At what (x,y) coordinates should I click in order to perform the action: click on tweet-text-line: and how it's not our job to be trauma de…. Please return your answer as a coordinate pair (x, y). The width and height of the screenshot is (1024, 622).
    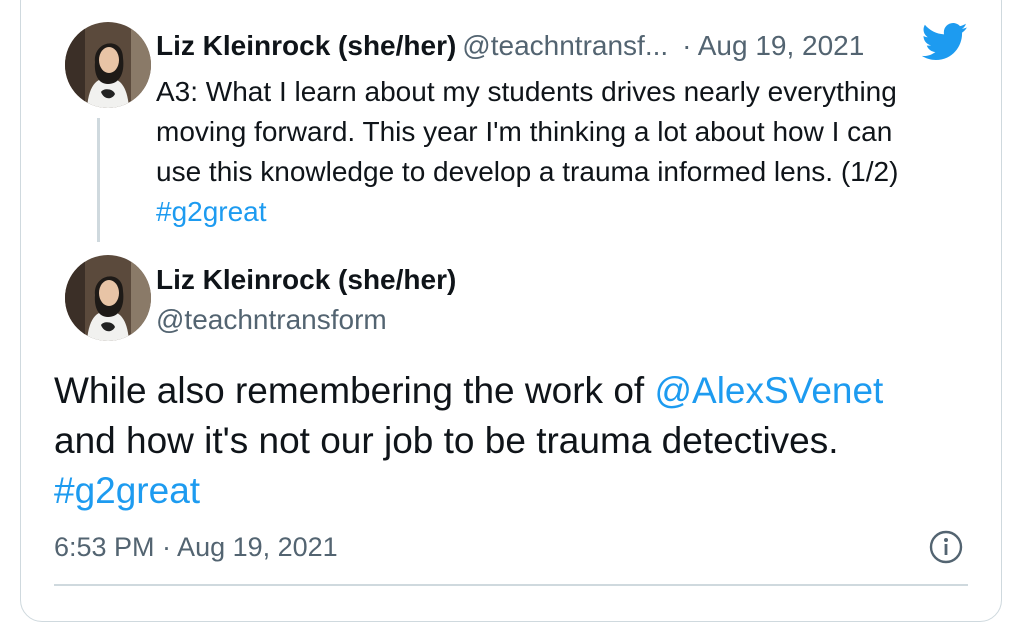
    Looking at the image, I should click on (446, 440).